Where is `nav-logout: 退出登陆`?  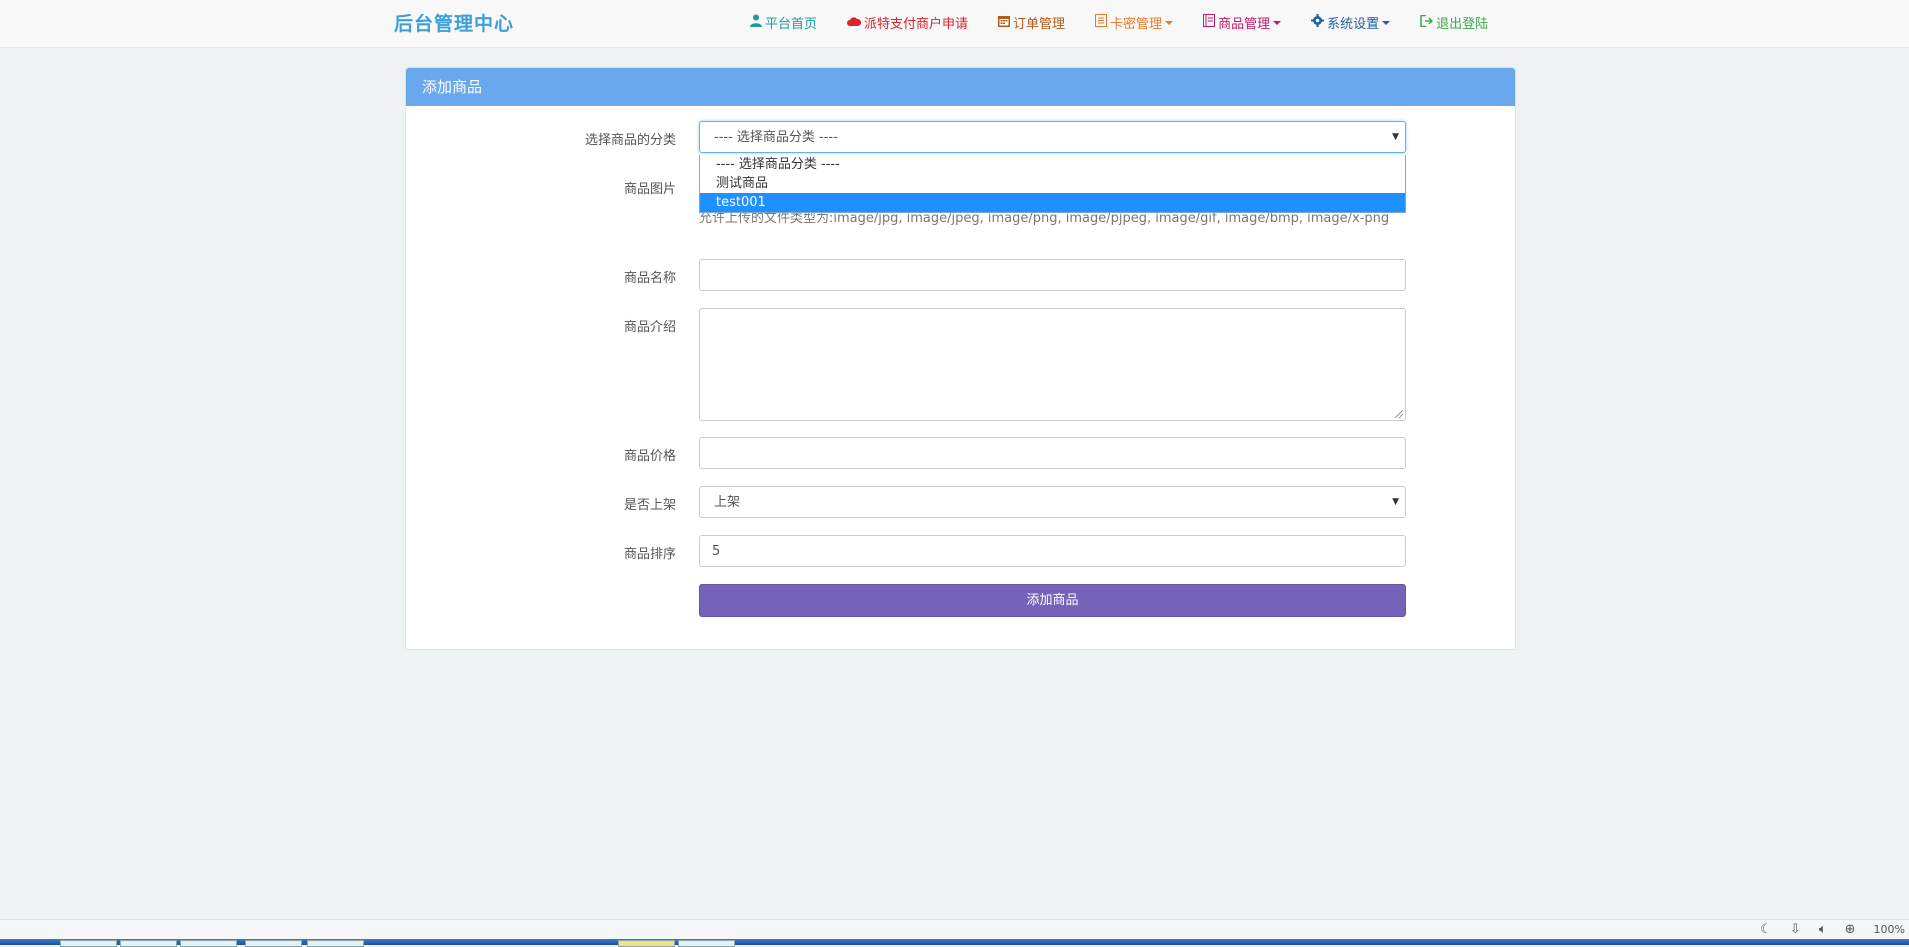 nav-logout: 退出登陆 is located at coordinates (1454, 22).